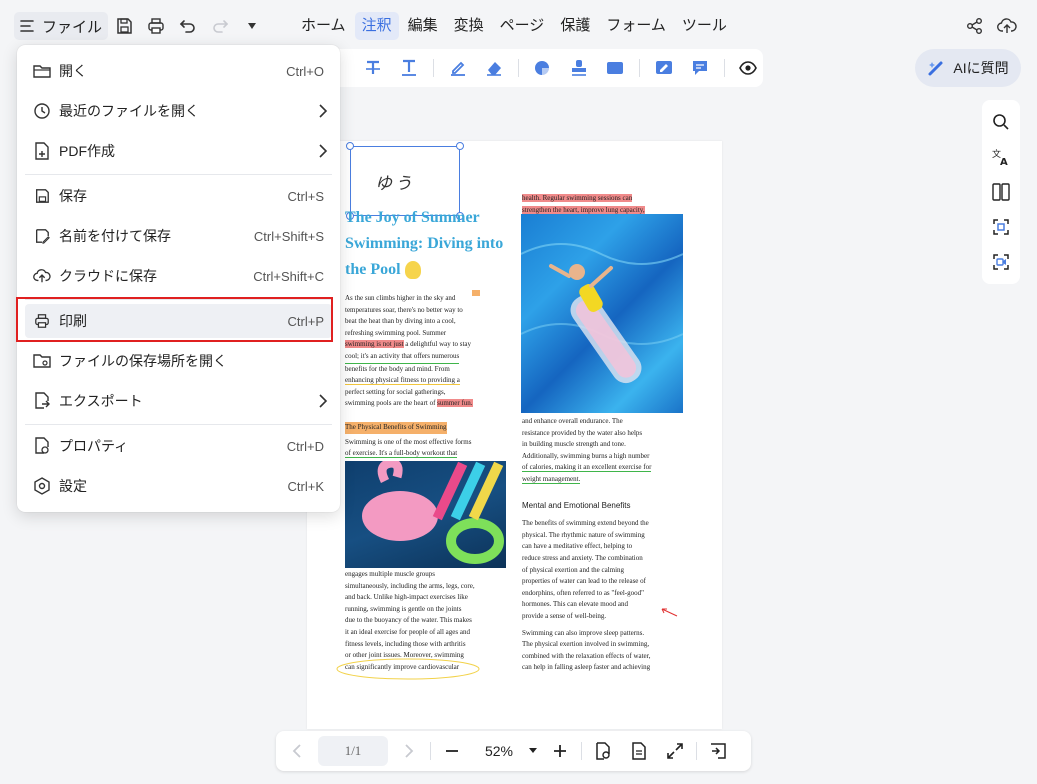  Describe the element at coordinates (323, 26) in the screenshot. I see `tab-home: ホーム` at that location.